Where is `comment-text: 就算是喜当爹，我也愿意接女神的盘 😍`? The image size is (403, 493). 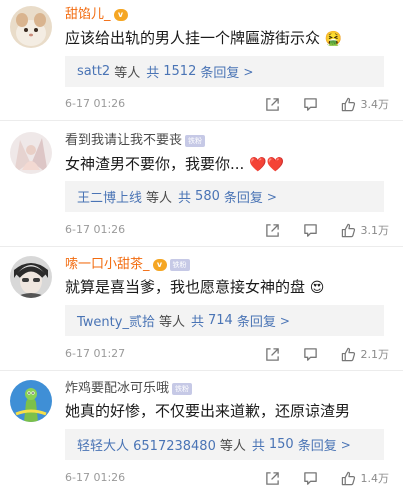
comment-text: 就算是喜当爹，我也愿意接女神的盘 😍 is located at coordinates (194, 287).